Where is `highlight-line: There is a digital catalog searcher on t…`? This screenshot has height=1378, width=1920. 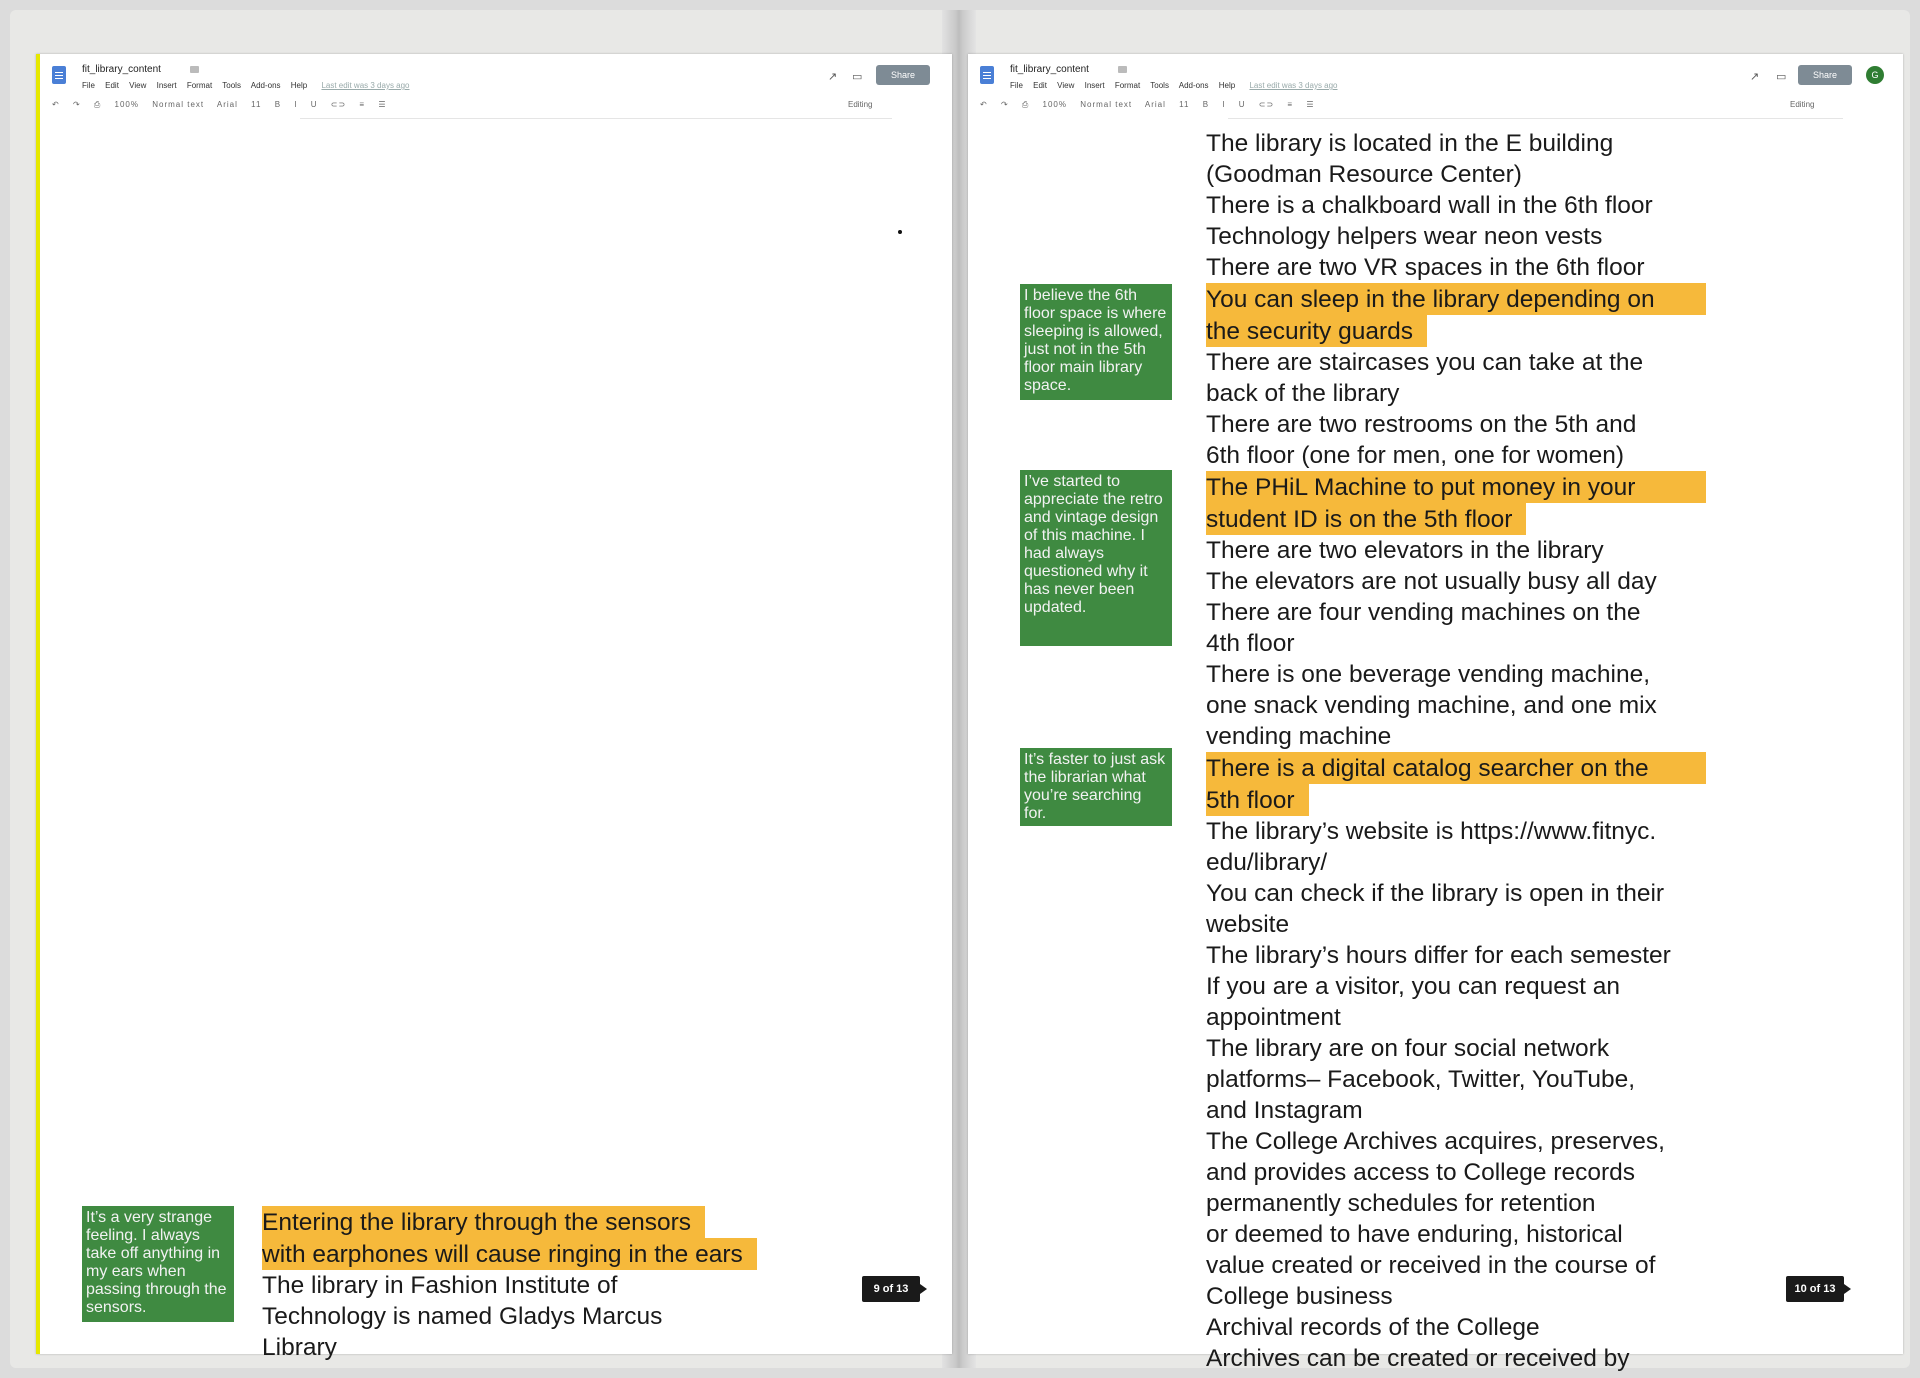
highlight-line: There is a digital catalog searcher on t… is located at coordinates (1456, 768).